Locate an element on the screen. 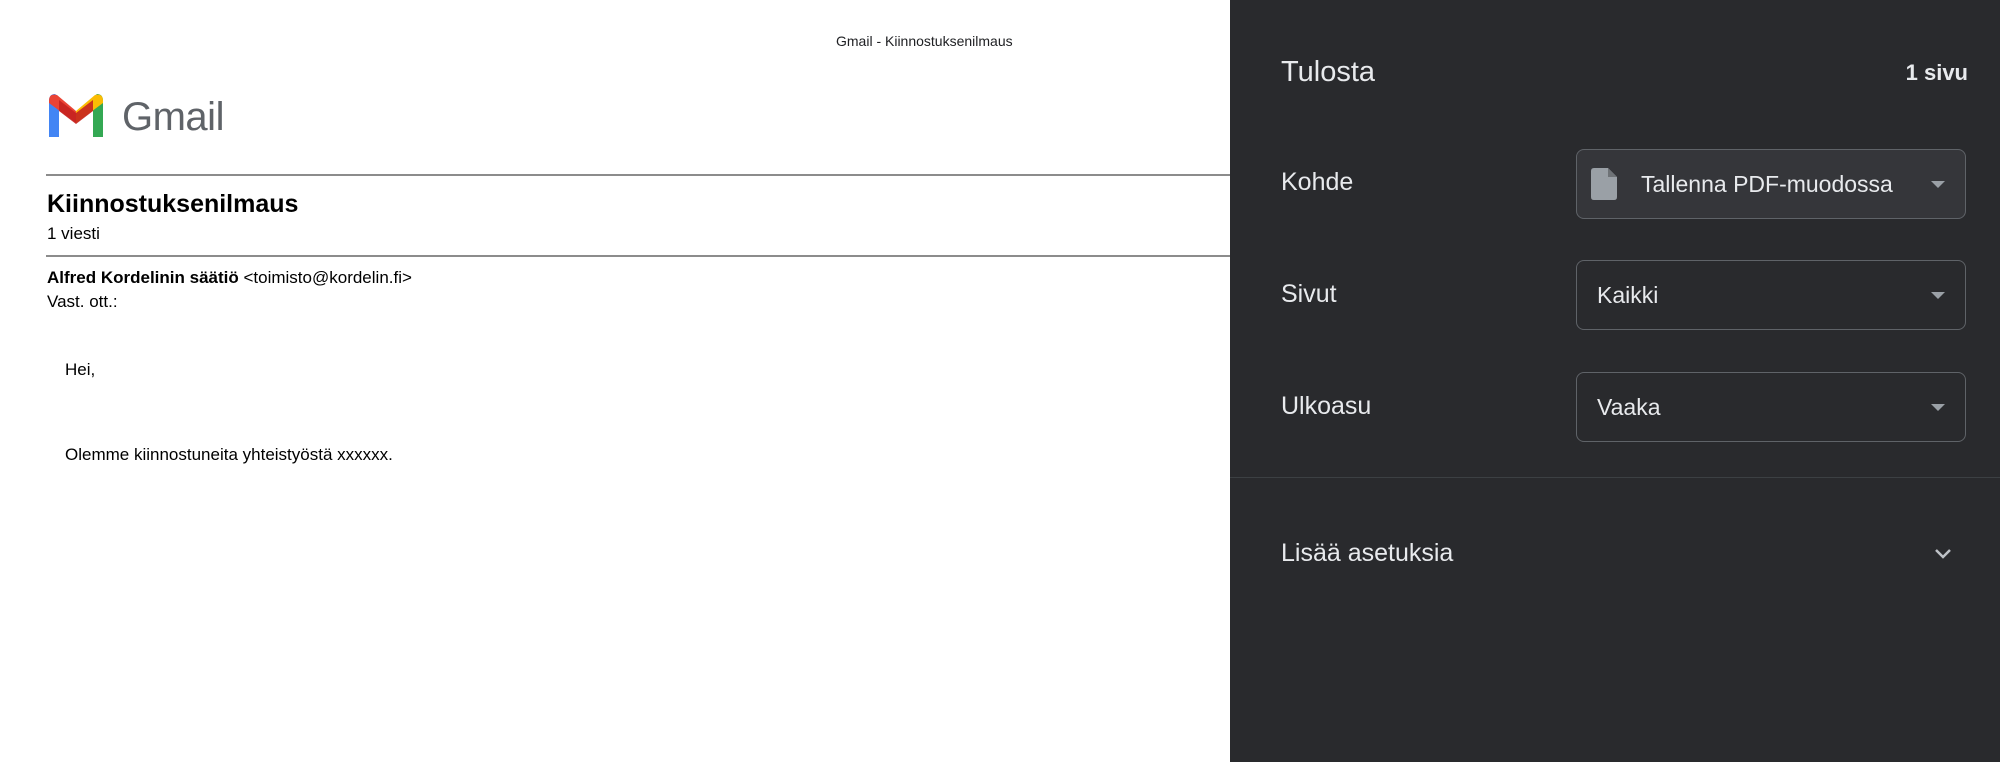 This screenshot has width=2000, height=762. sender-email: <toimisto@kordelin.fi> is located at coordinates (327, 277).